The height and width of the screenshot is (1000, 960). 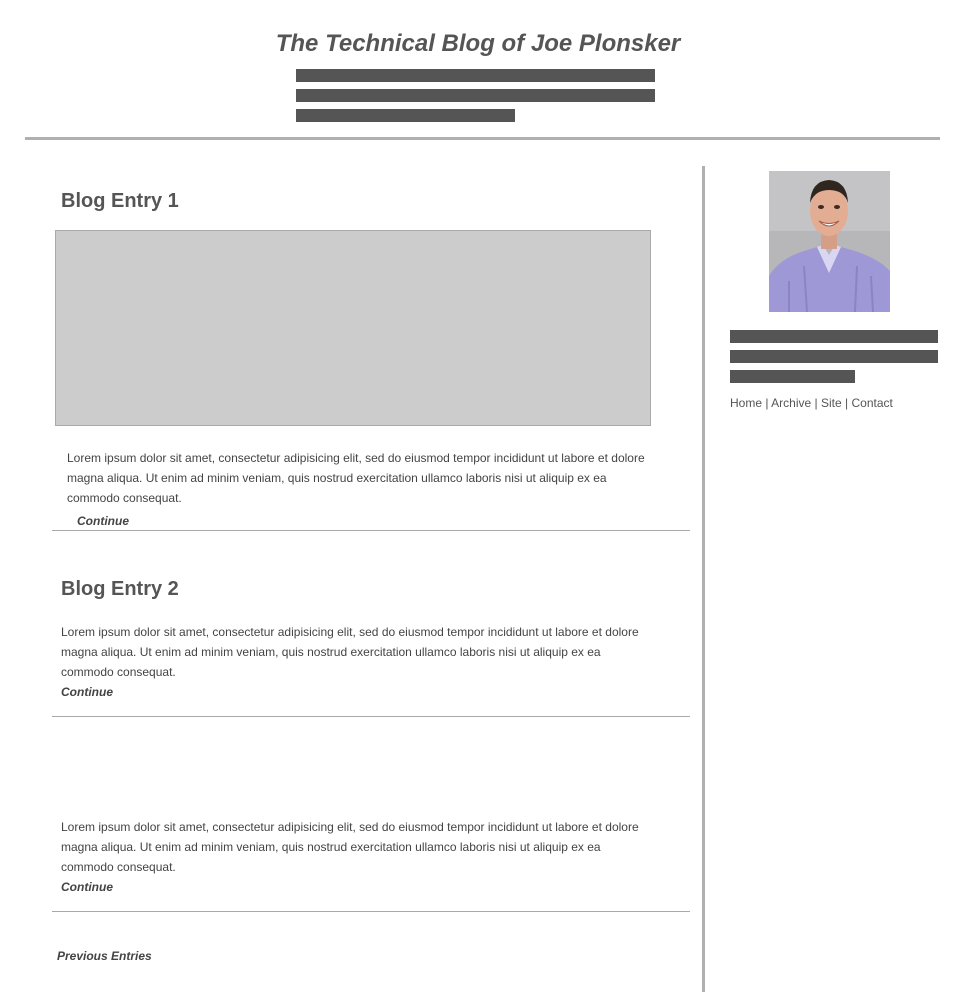 I want to click on entry-1-continue-link: Continue, so click(x=103, y=521).